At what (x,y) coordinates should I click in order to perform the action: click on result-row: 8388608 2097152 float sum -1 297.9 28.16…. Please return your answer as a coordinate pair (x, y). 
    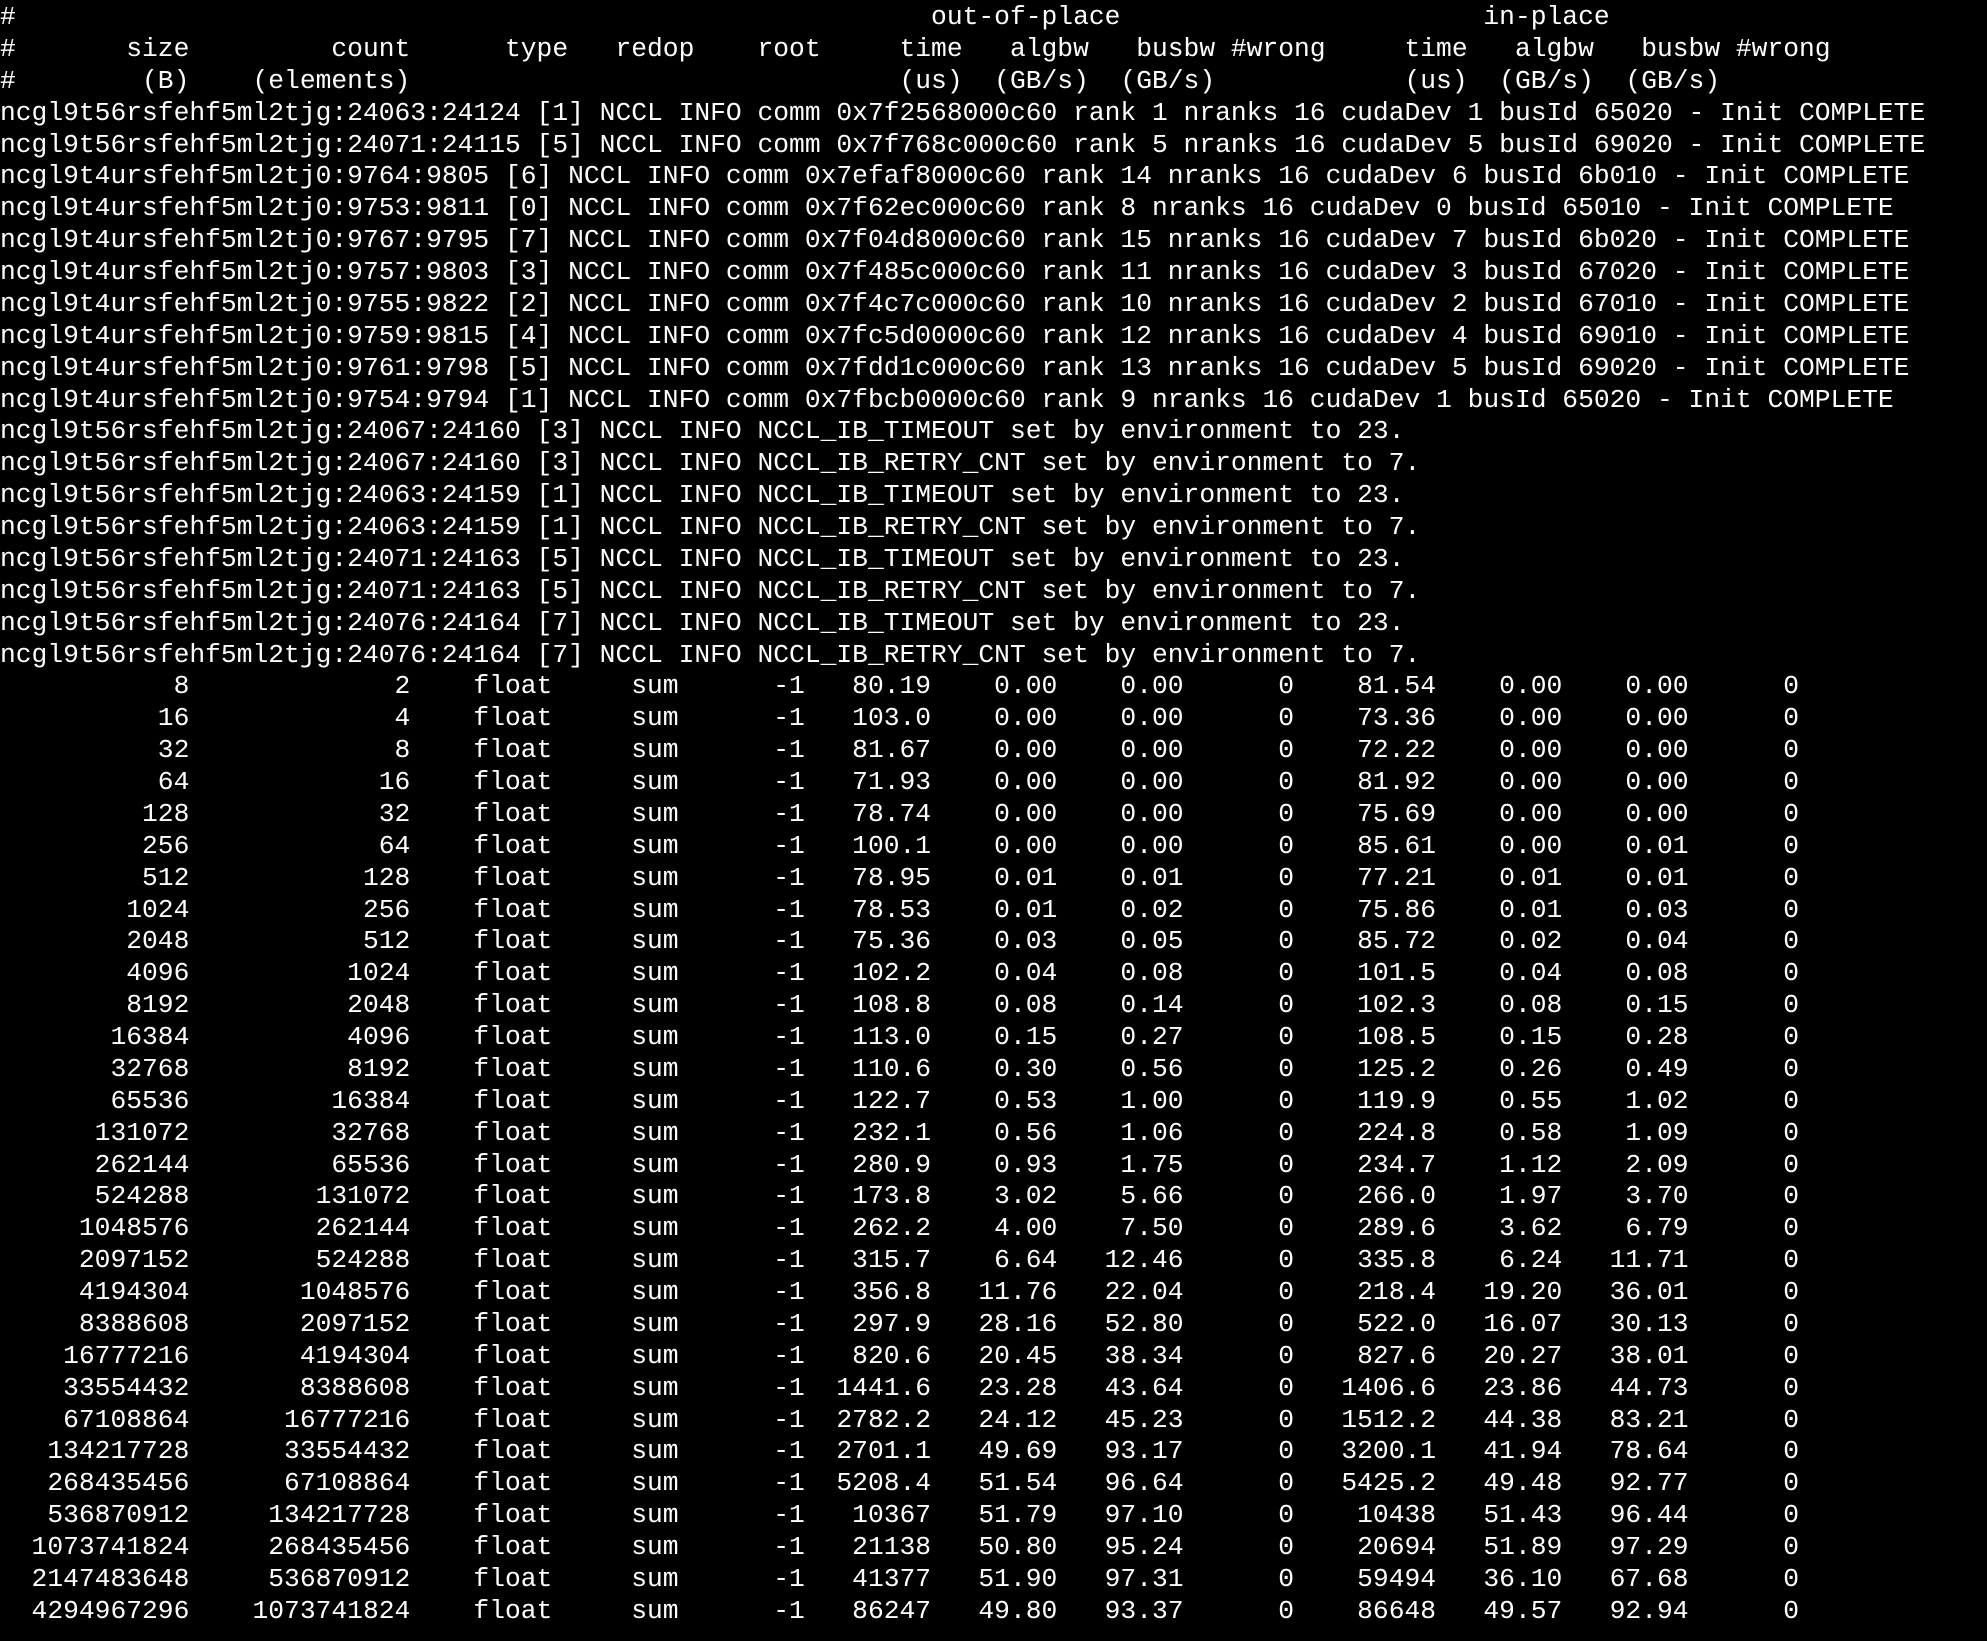
    Looking at the image, I should click on (899, 1323).